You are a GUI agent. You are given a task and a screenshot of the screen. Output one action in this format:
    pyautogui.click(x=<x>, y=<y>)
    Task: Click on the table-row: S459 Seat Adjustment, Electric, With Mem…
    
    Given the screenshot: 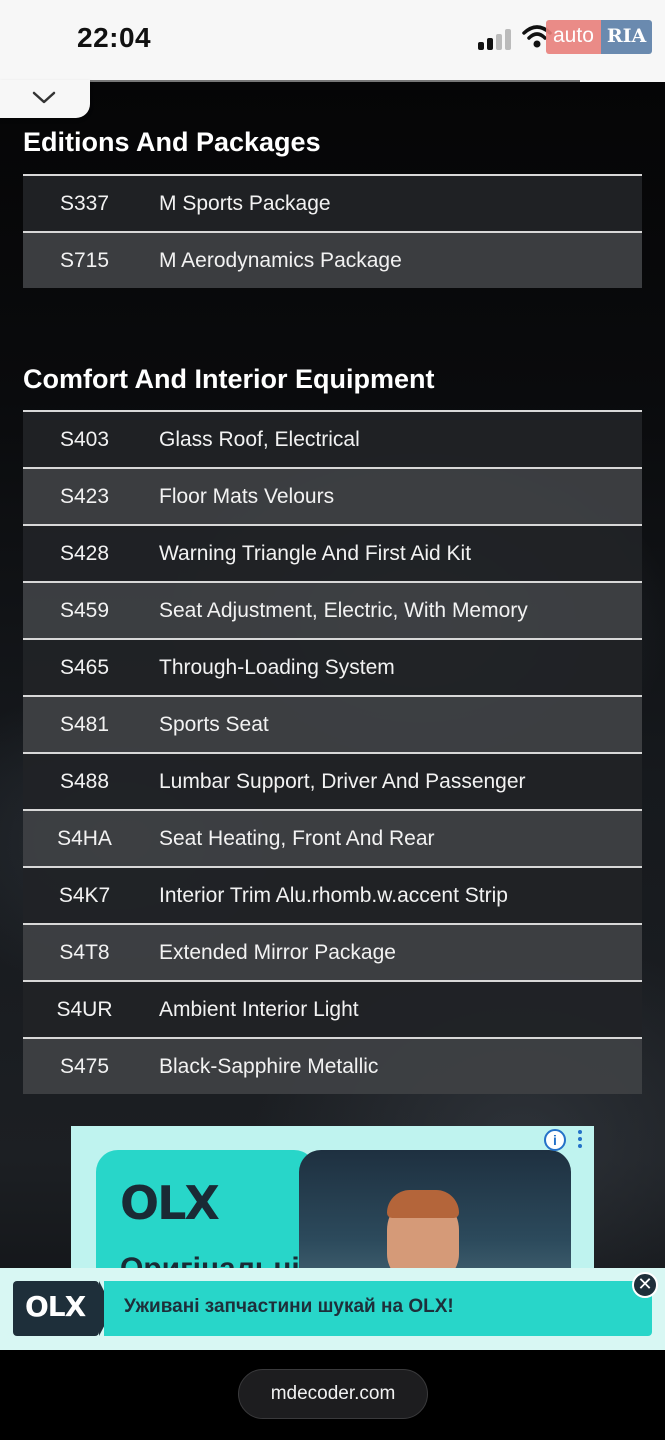 What is the action you would take?
    pyautogui.click(x=332, y=609)
    